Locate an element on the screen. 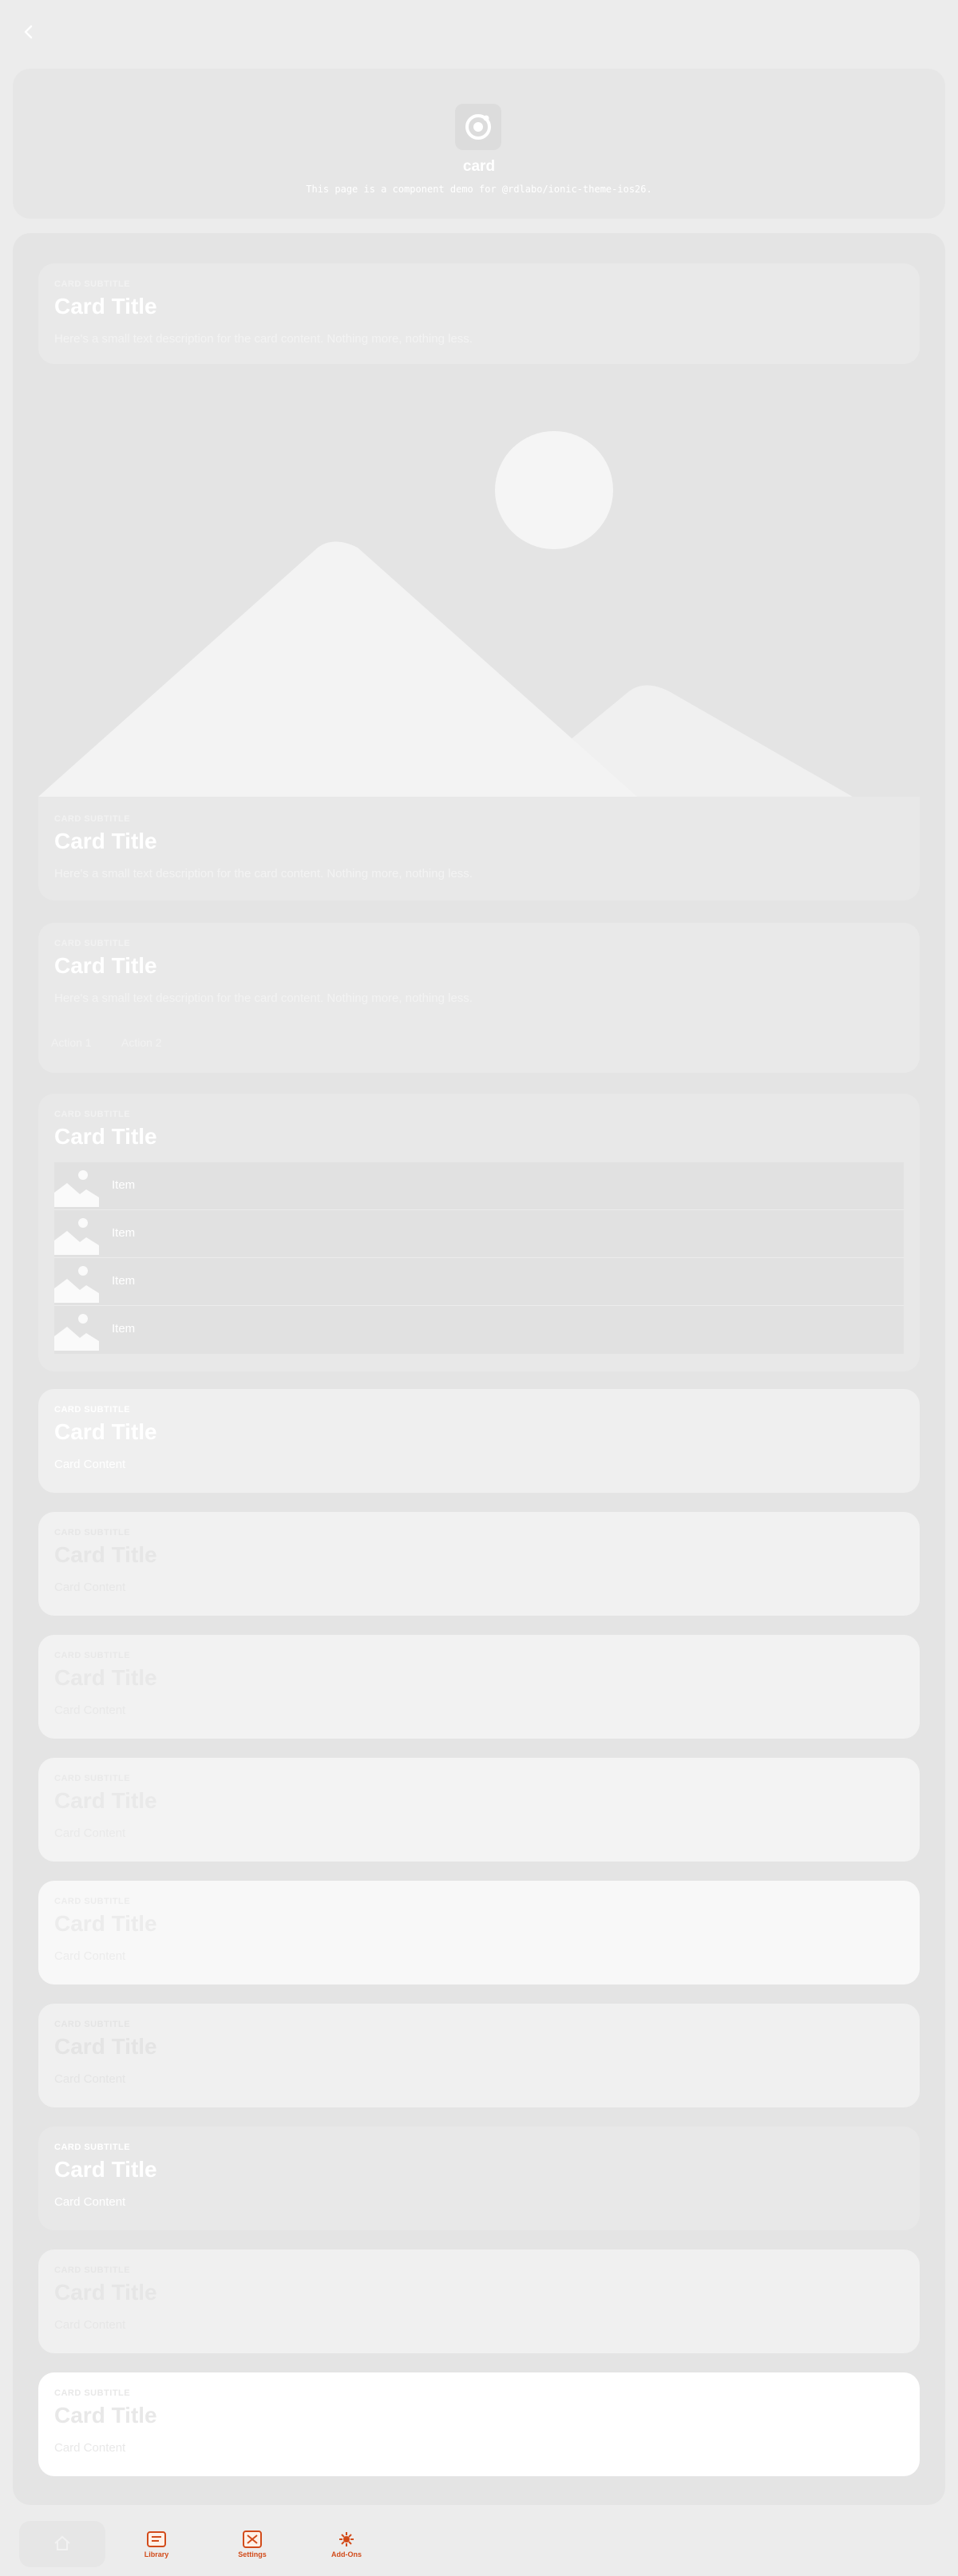  tab-settings: Settings is located at coordinates (252, 2544).